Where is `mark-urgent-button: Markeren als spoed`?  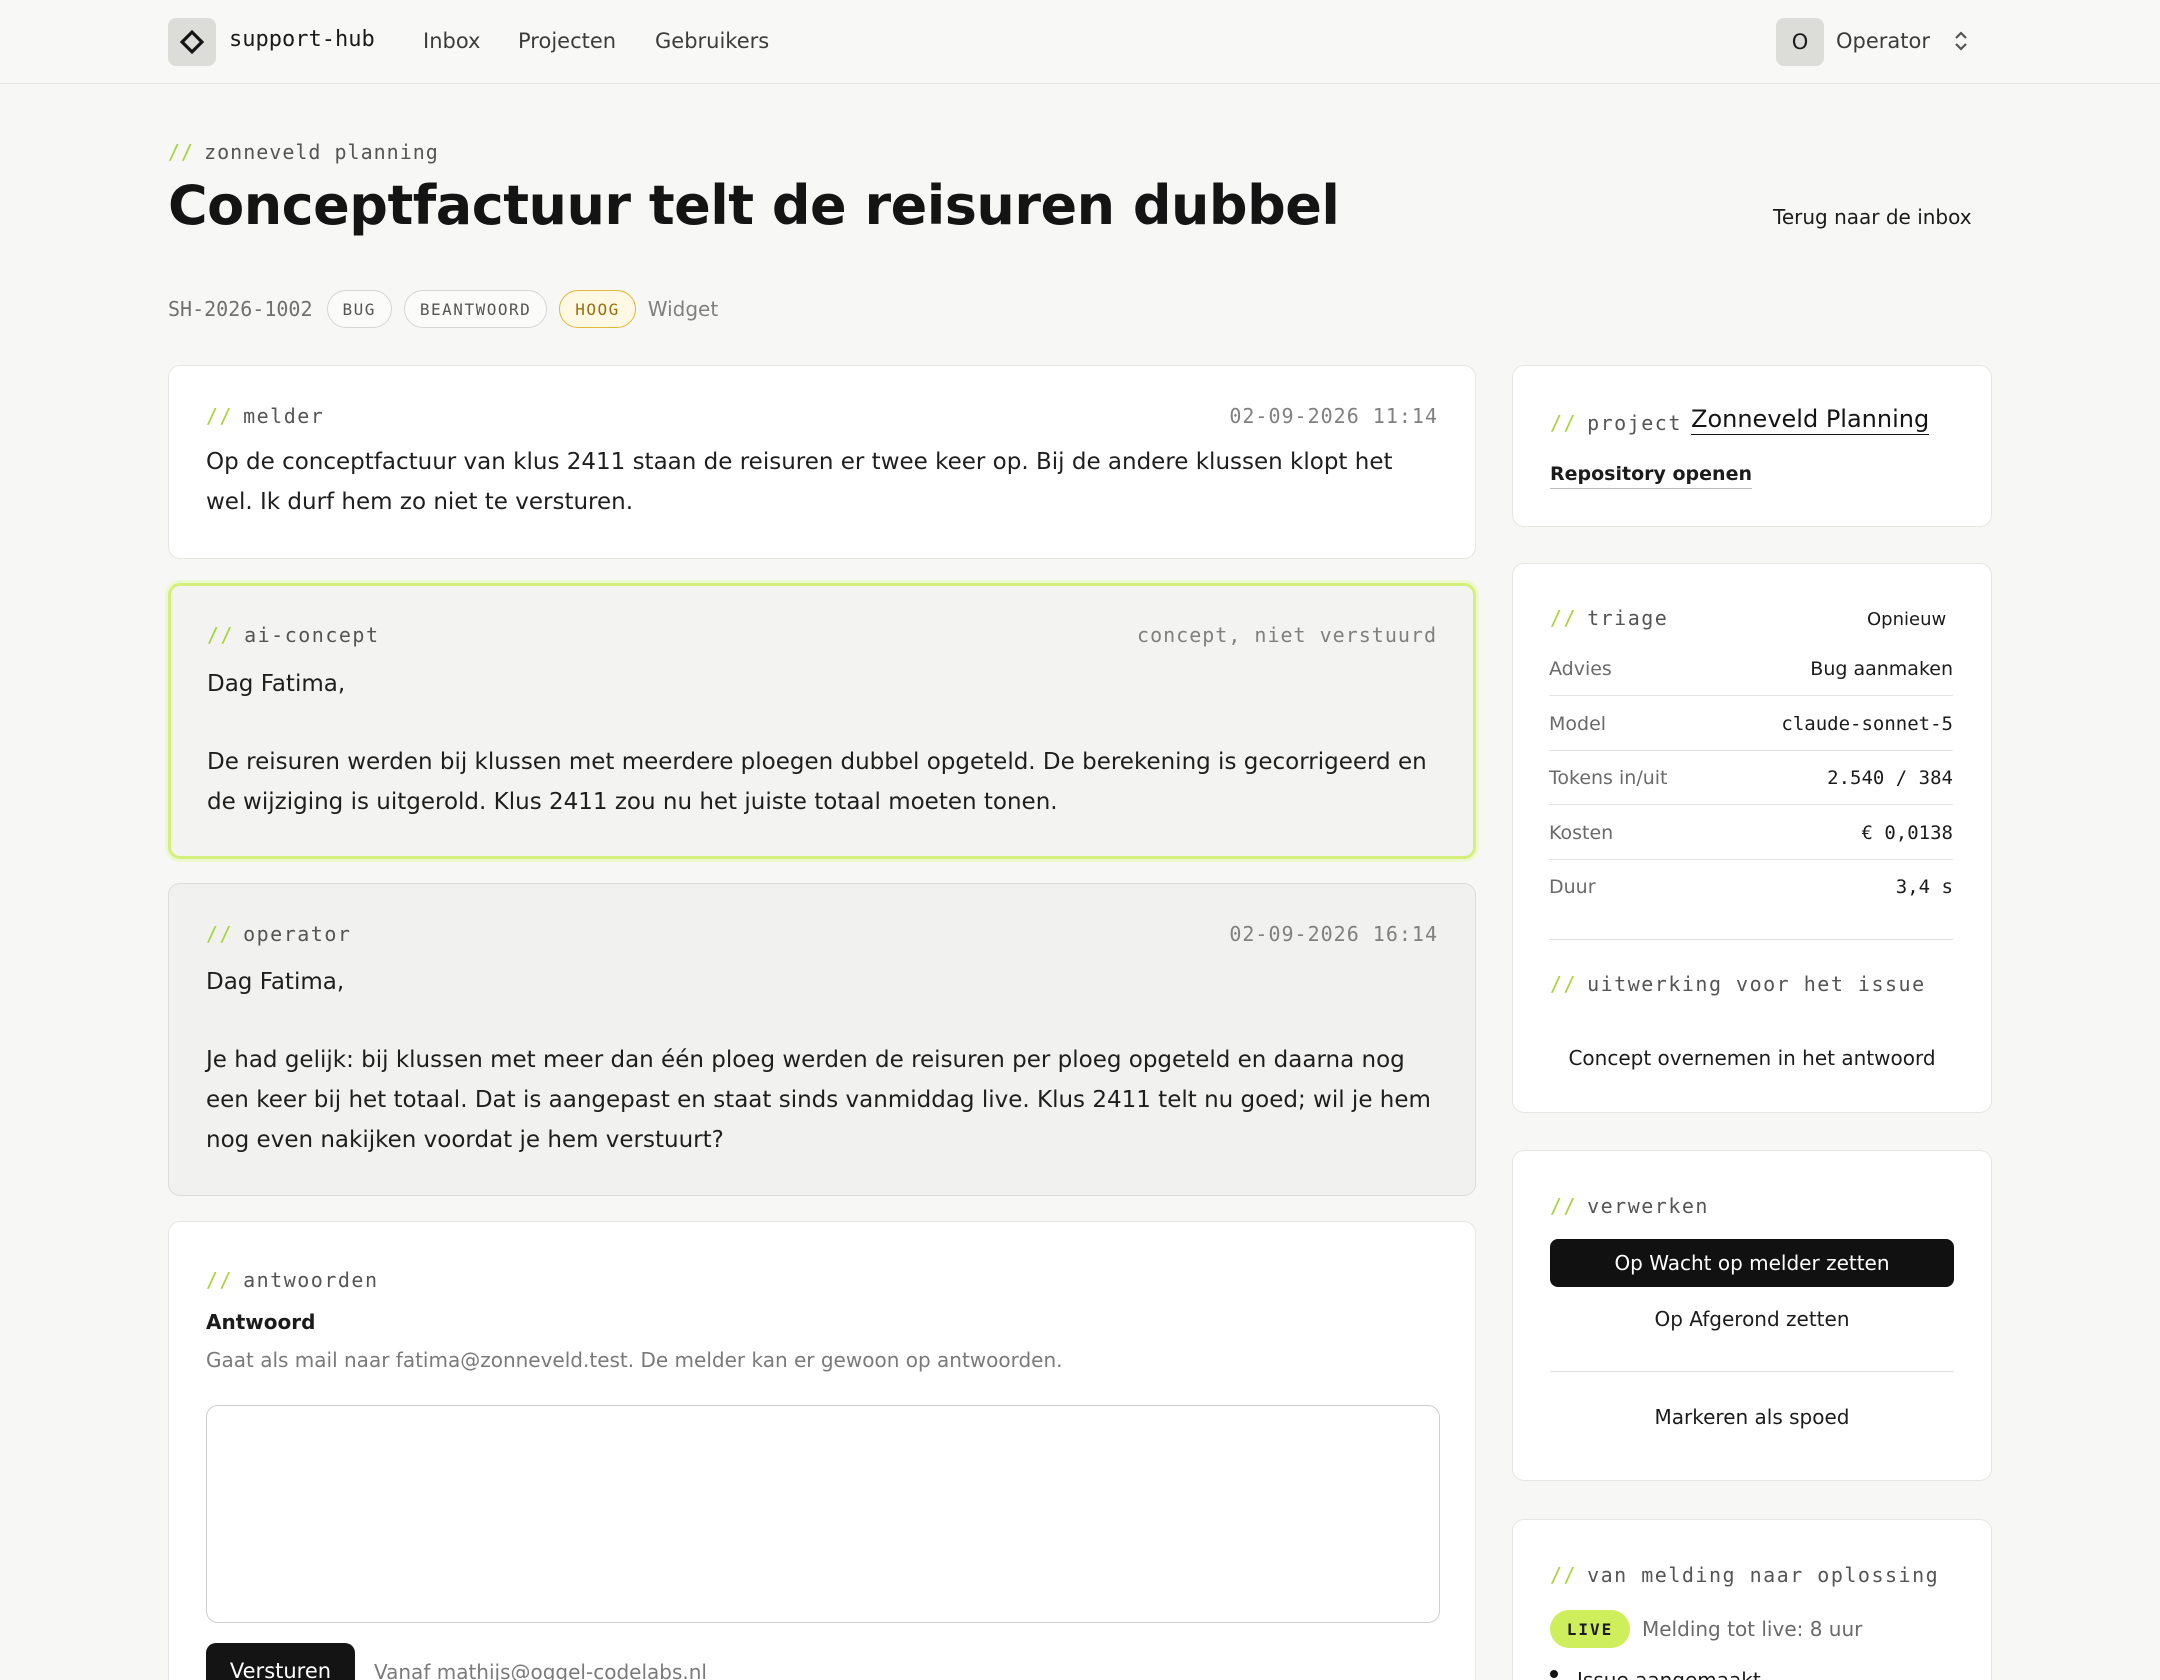
mark-urgent-button: Markeren als spoed is located at coordinates (1752, 1417).